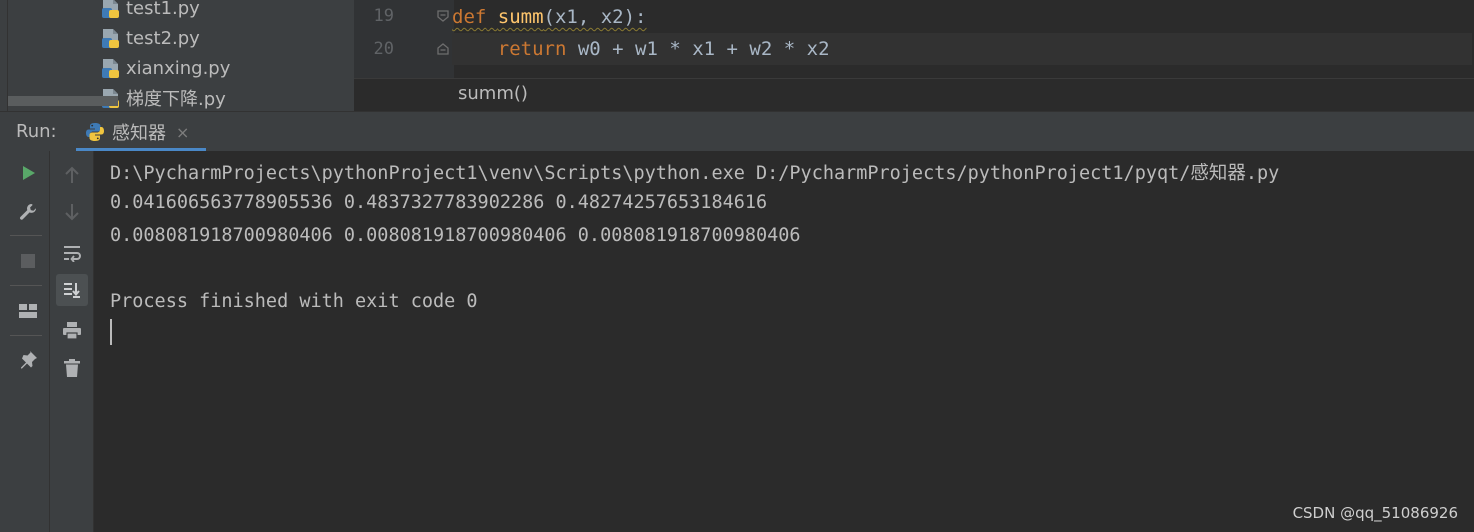 This screenshot has height=532, width=1474. Describe the element at coordinates (383, 49) in the screenshot. I see `line-number: 20` at that location.